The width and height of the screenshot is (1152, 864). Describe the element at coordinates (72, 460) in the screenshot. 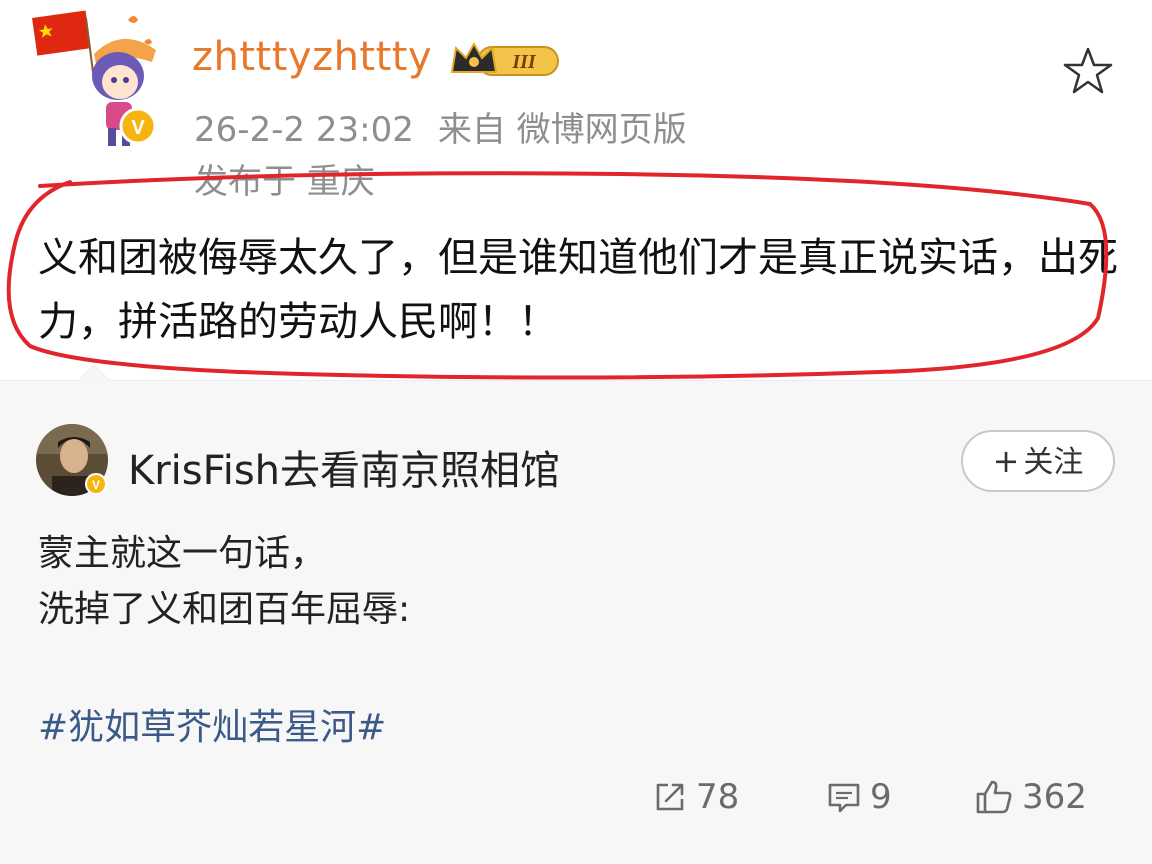

I see `repost-user-avatar: V` at that location.